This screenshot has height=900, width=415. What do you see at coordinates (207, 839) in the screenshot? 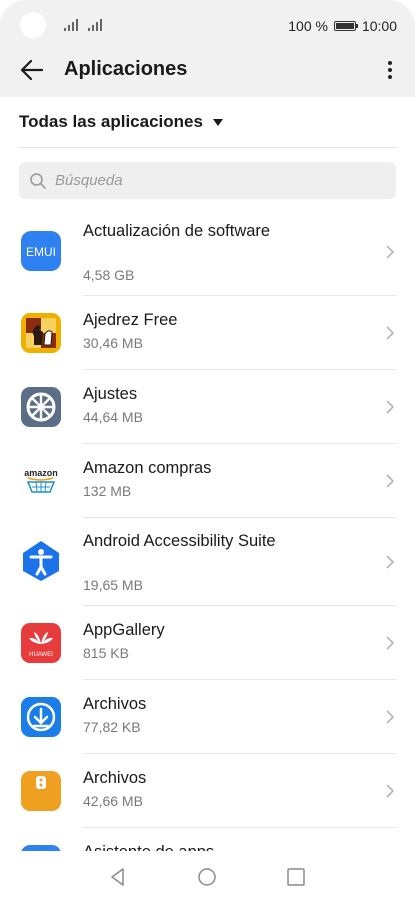
I see `app-row-app-assistant: Asistente de apps` at bounding box center [207, 839].